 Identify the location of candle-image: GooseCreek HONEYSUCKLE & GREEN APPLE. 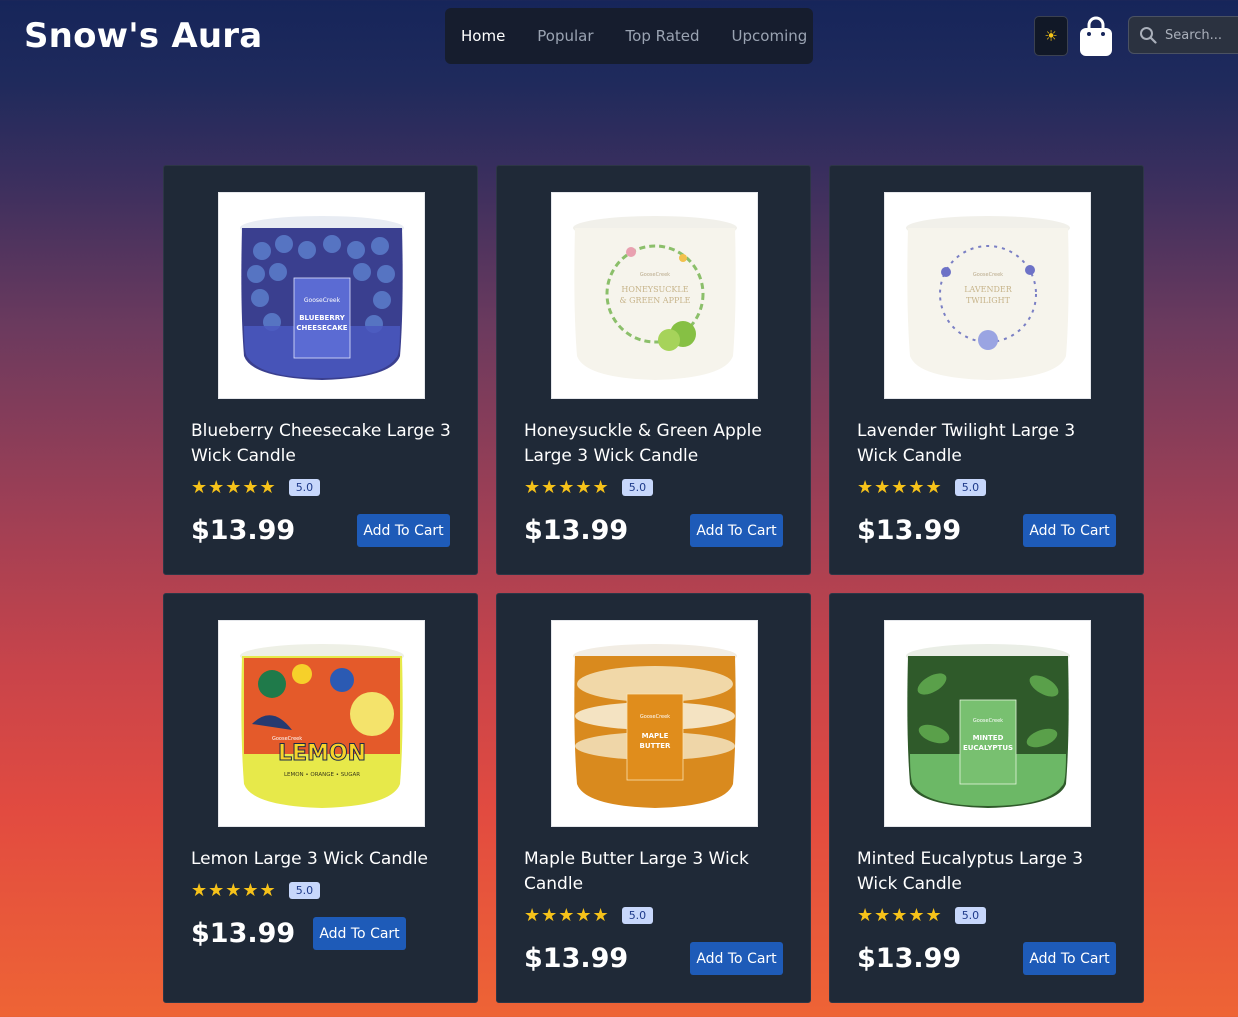
(654, 297).